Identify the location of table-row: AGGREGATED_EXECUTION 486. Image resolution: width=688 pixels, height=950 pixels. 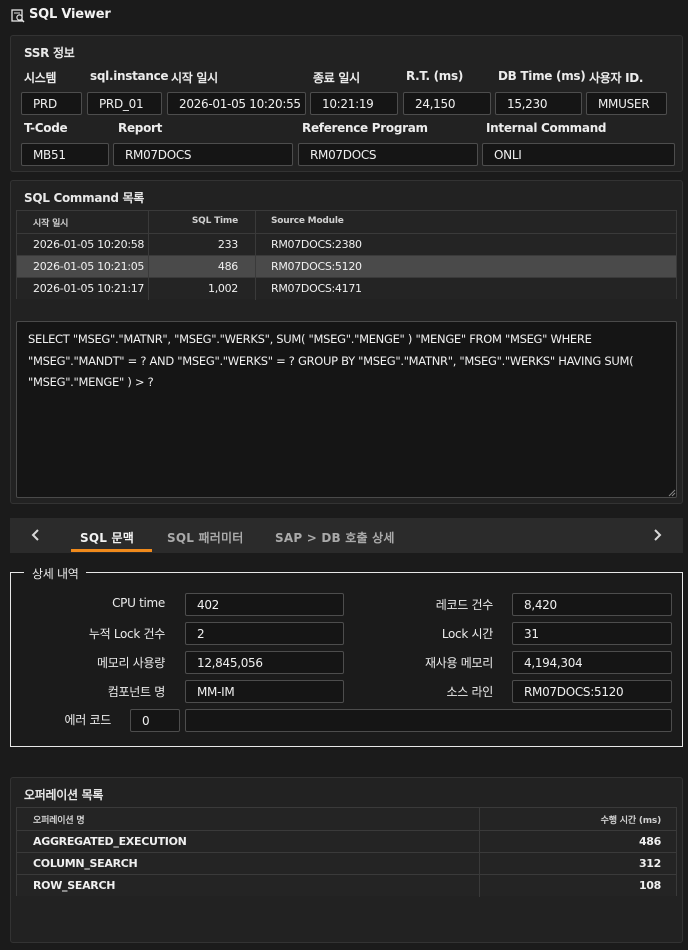
(346, 841).